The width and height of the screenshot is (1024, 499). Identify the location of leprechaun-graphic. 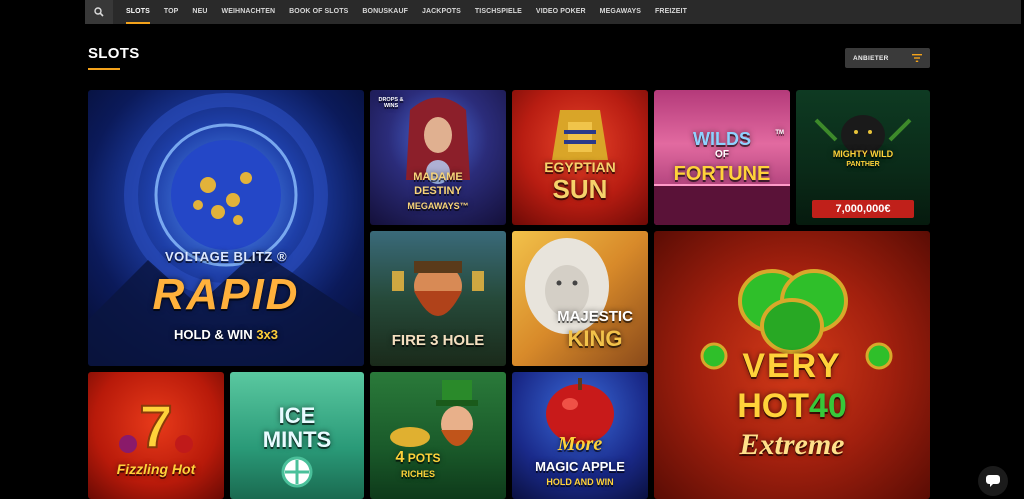
(434, 413).